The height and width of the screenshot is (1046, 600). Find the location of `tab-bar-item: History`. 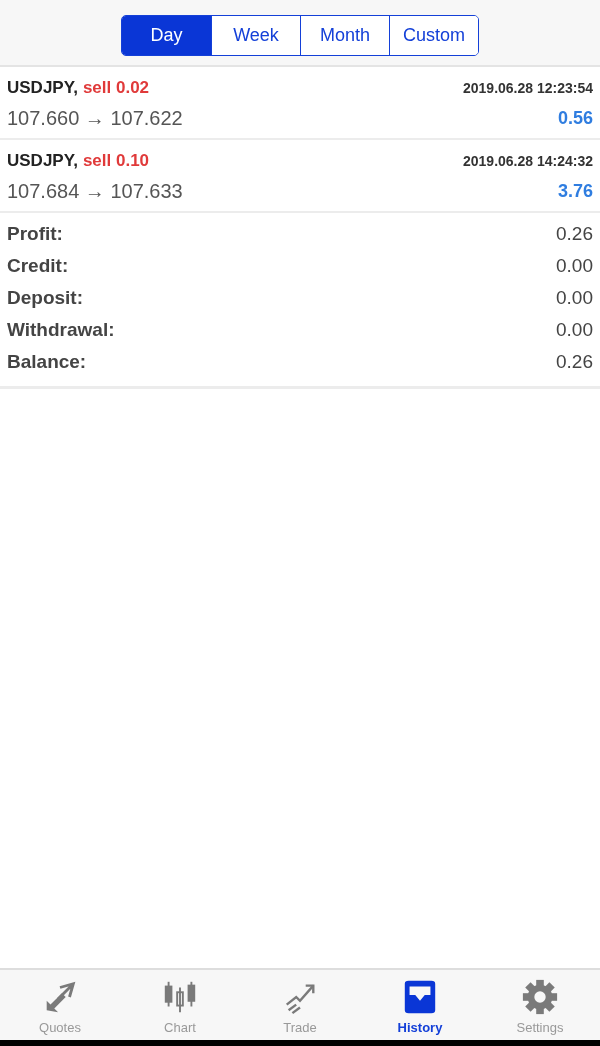

tab-bar-item: History is located at coordinates (420, 1005).